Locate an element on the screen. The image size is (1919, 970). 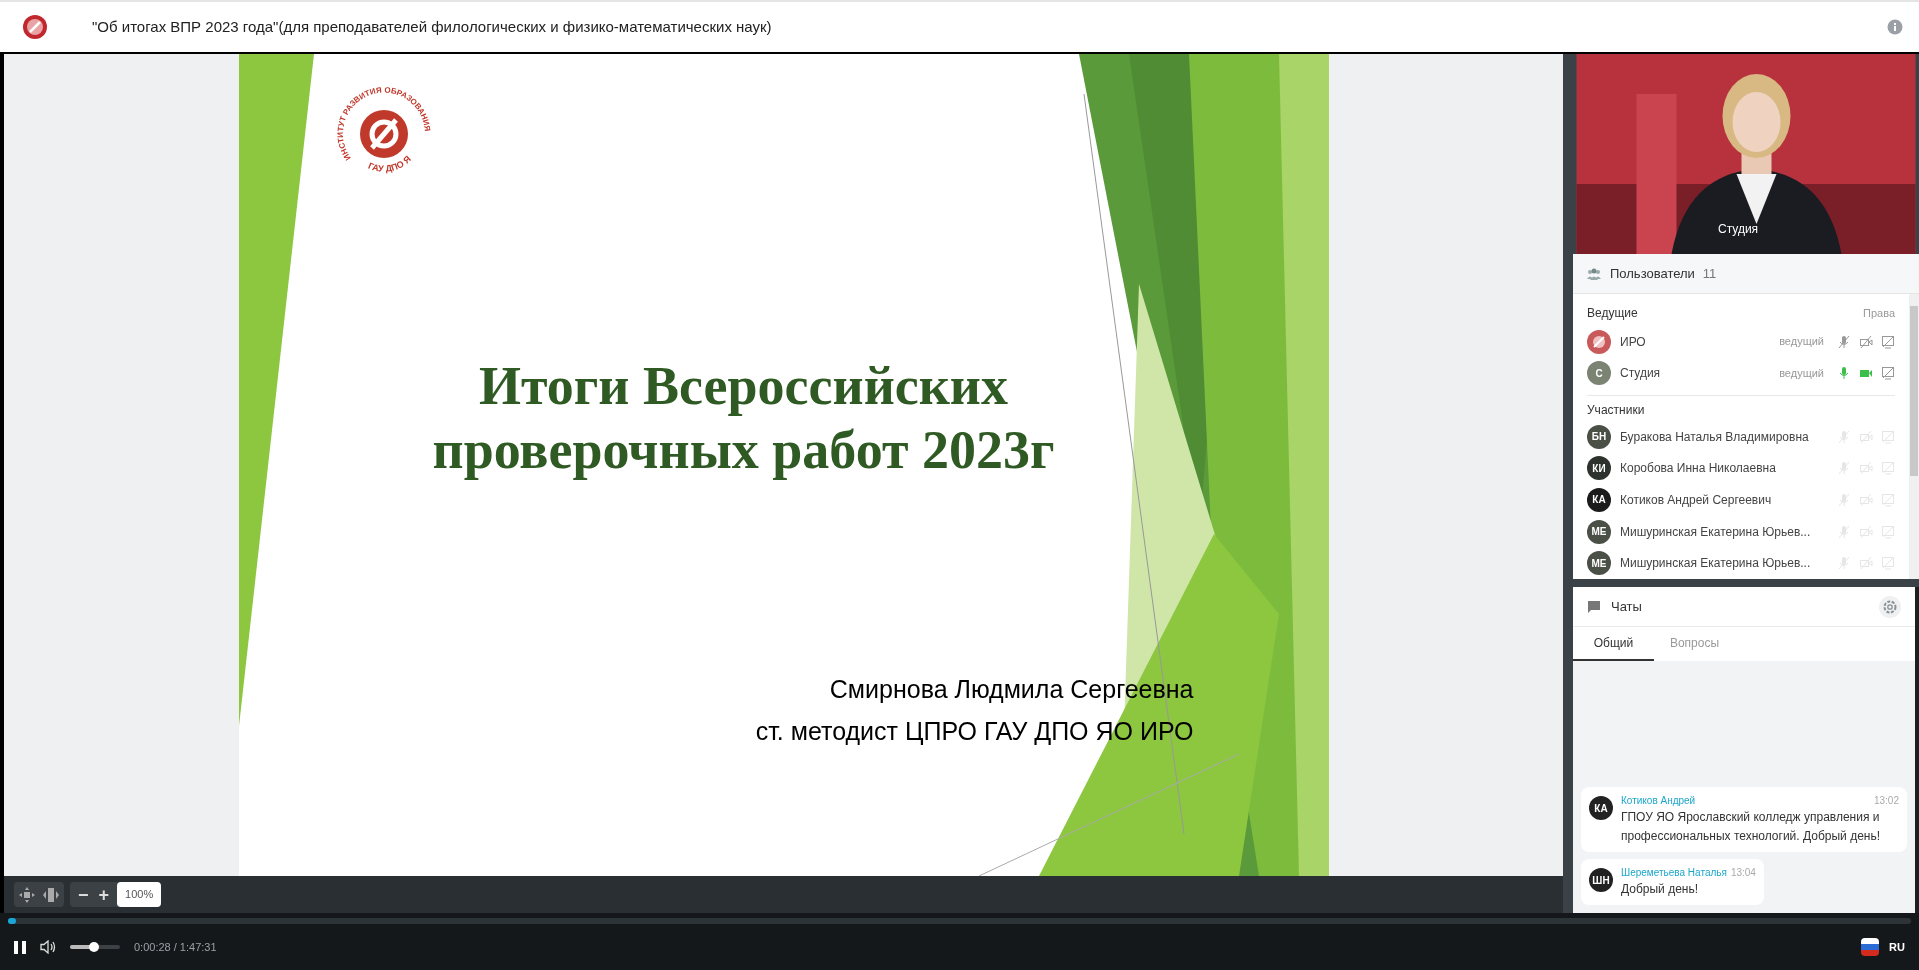
video-caption: Студия is located at coordinates (1738, 229).